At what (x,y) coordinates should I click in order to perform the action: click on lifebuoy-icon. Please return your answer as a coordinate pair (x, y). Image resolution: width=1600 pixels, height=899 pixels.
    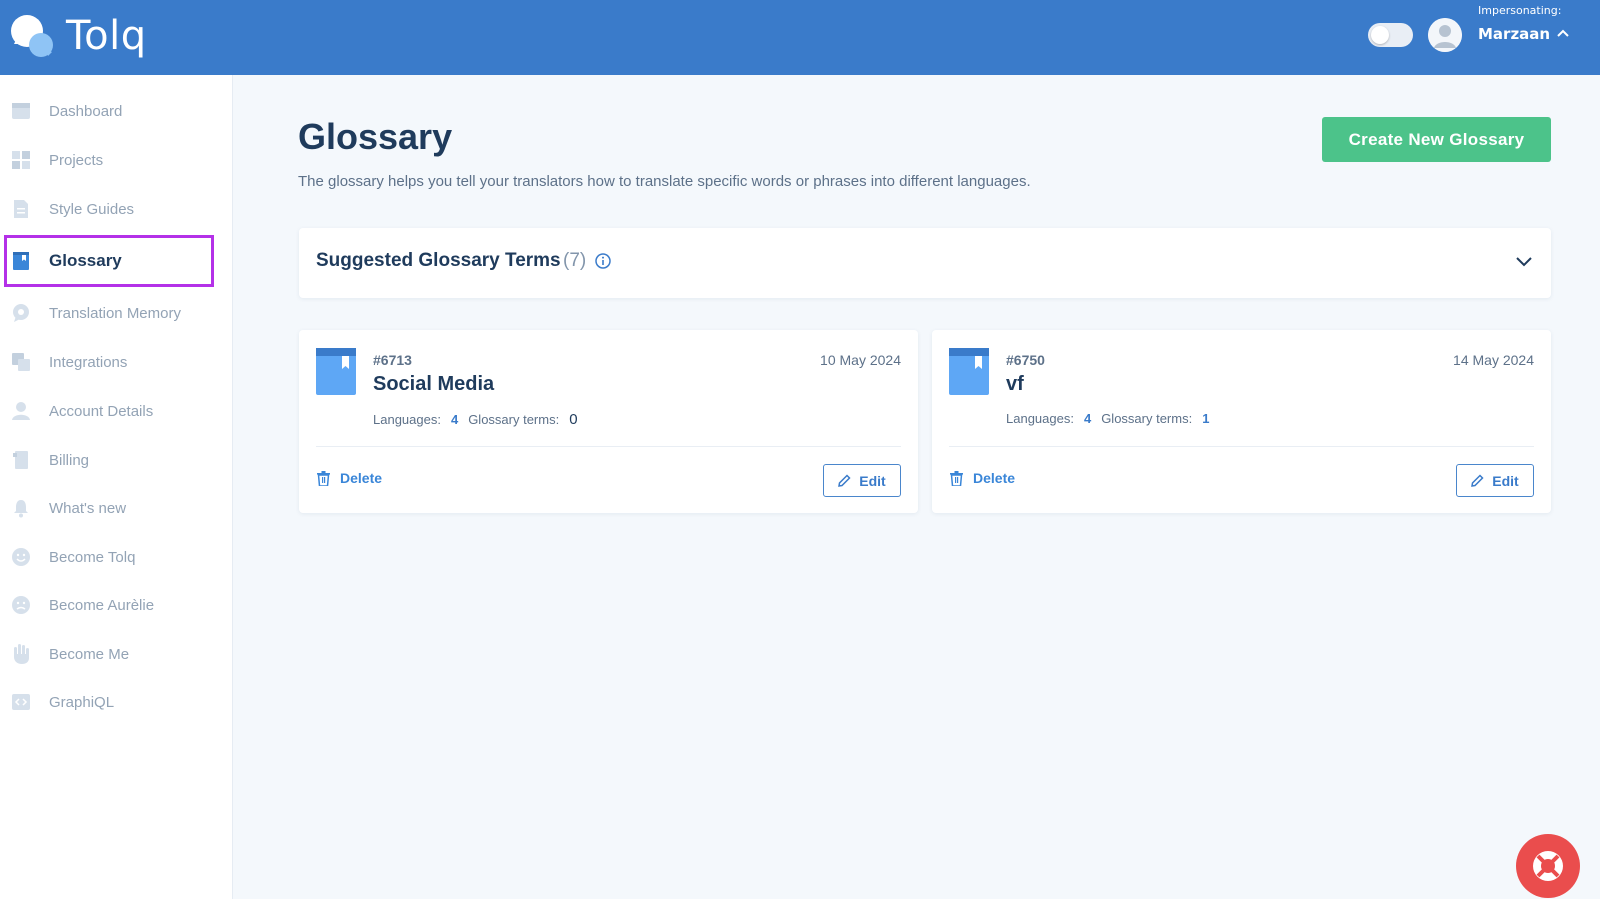
    Looking at the image, I should click on (1548, 866).